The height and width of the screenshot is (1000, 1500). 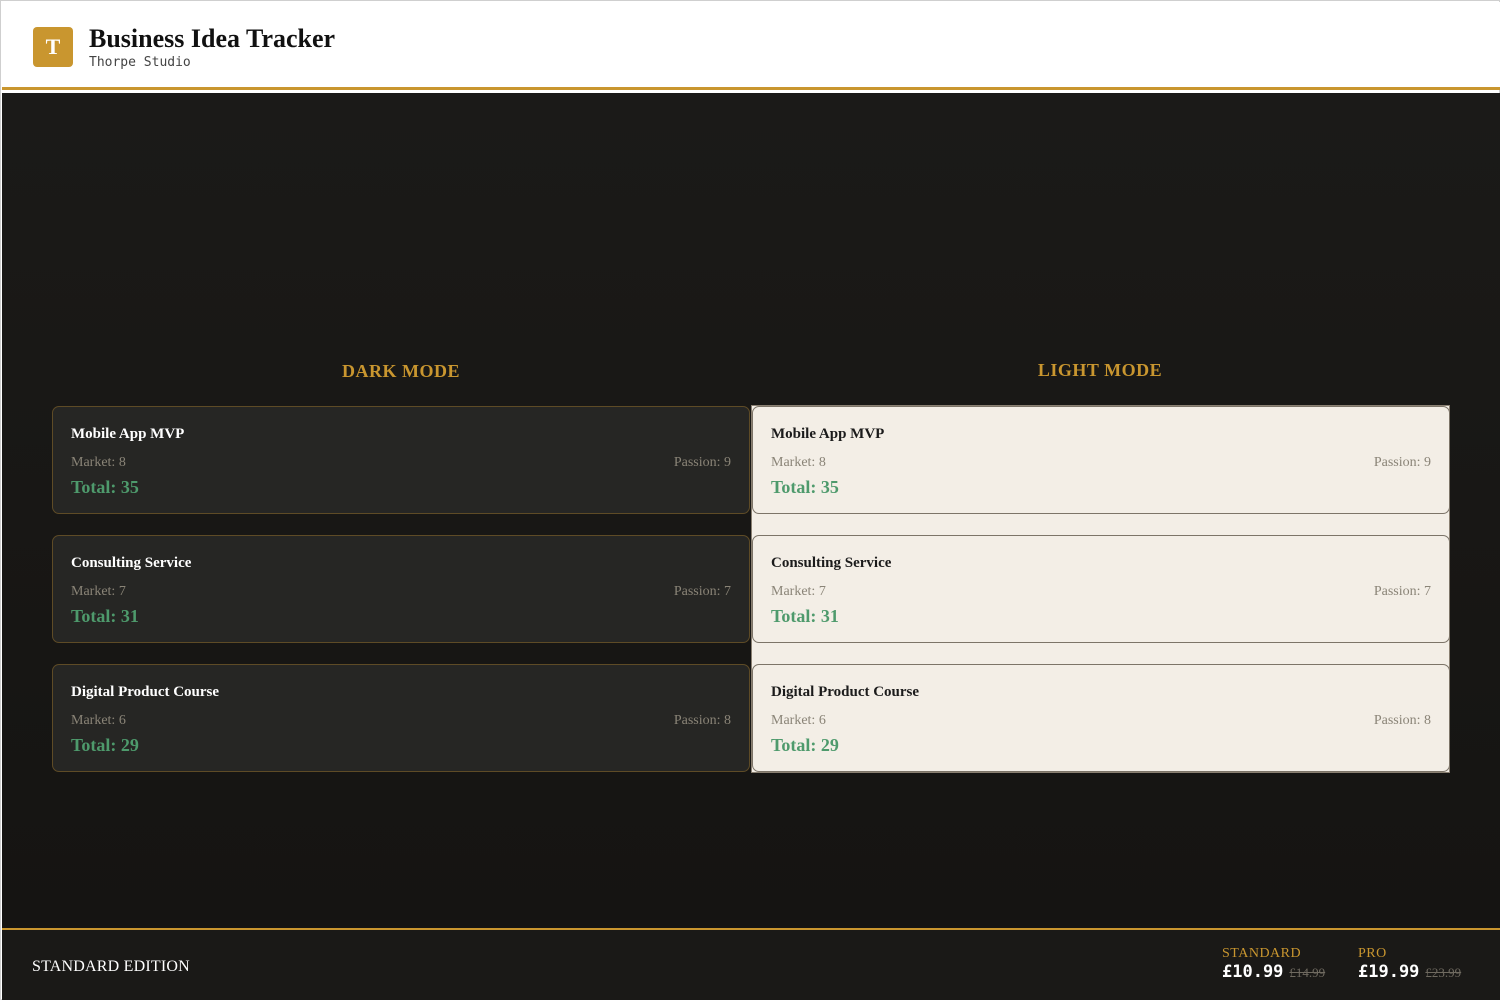 I want to click on studio-name: Thorpe Studio, so click(x=140, y=62).